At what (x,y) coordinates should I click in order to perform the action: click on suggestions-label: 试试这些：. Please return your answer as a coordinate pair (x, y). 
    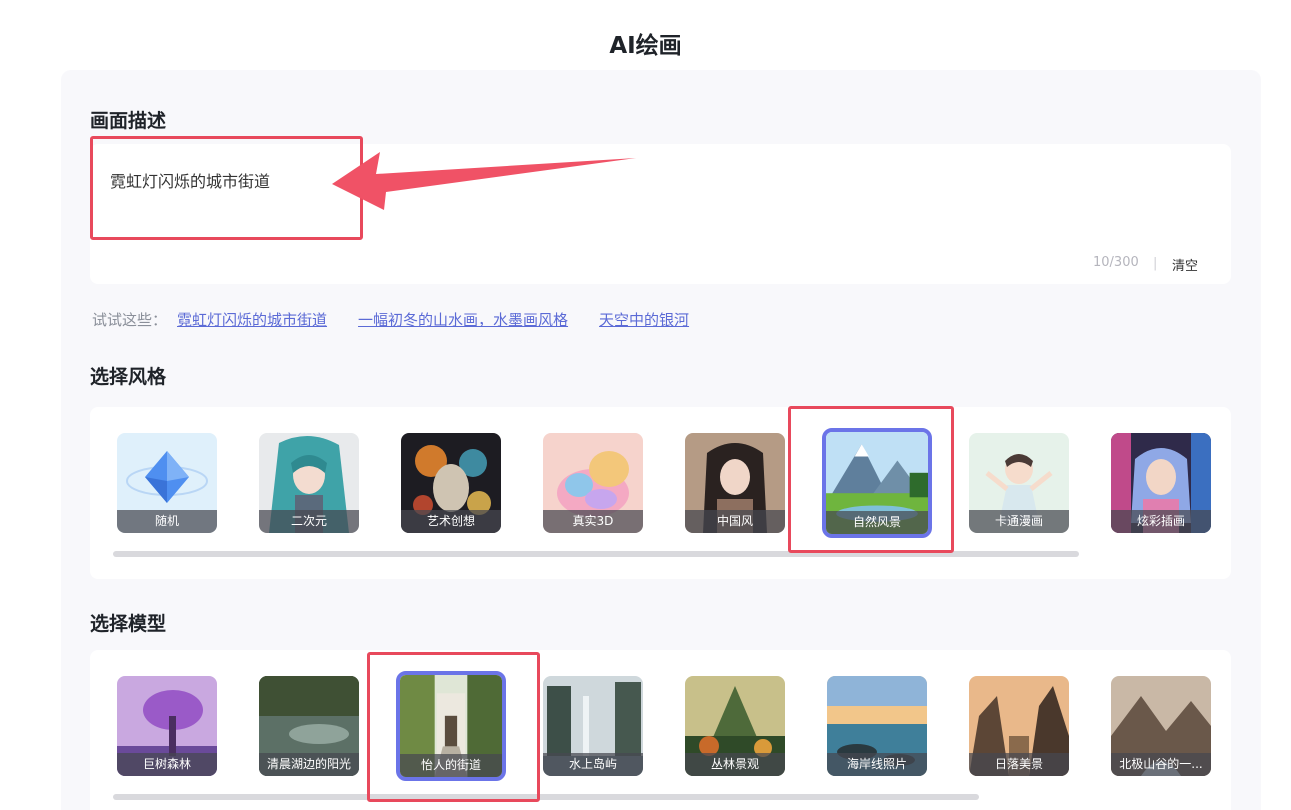
    Looking at the image, I should click on (130, 319).